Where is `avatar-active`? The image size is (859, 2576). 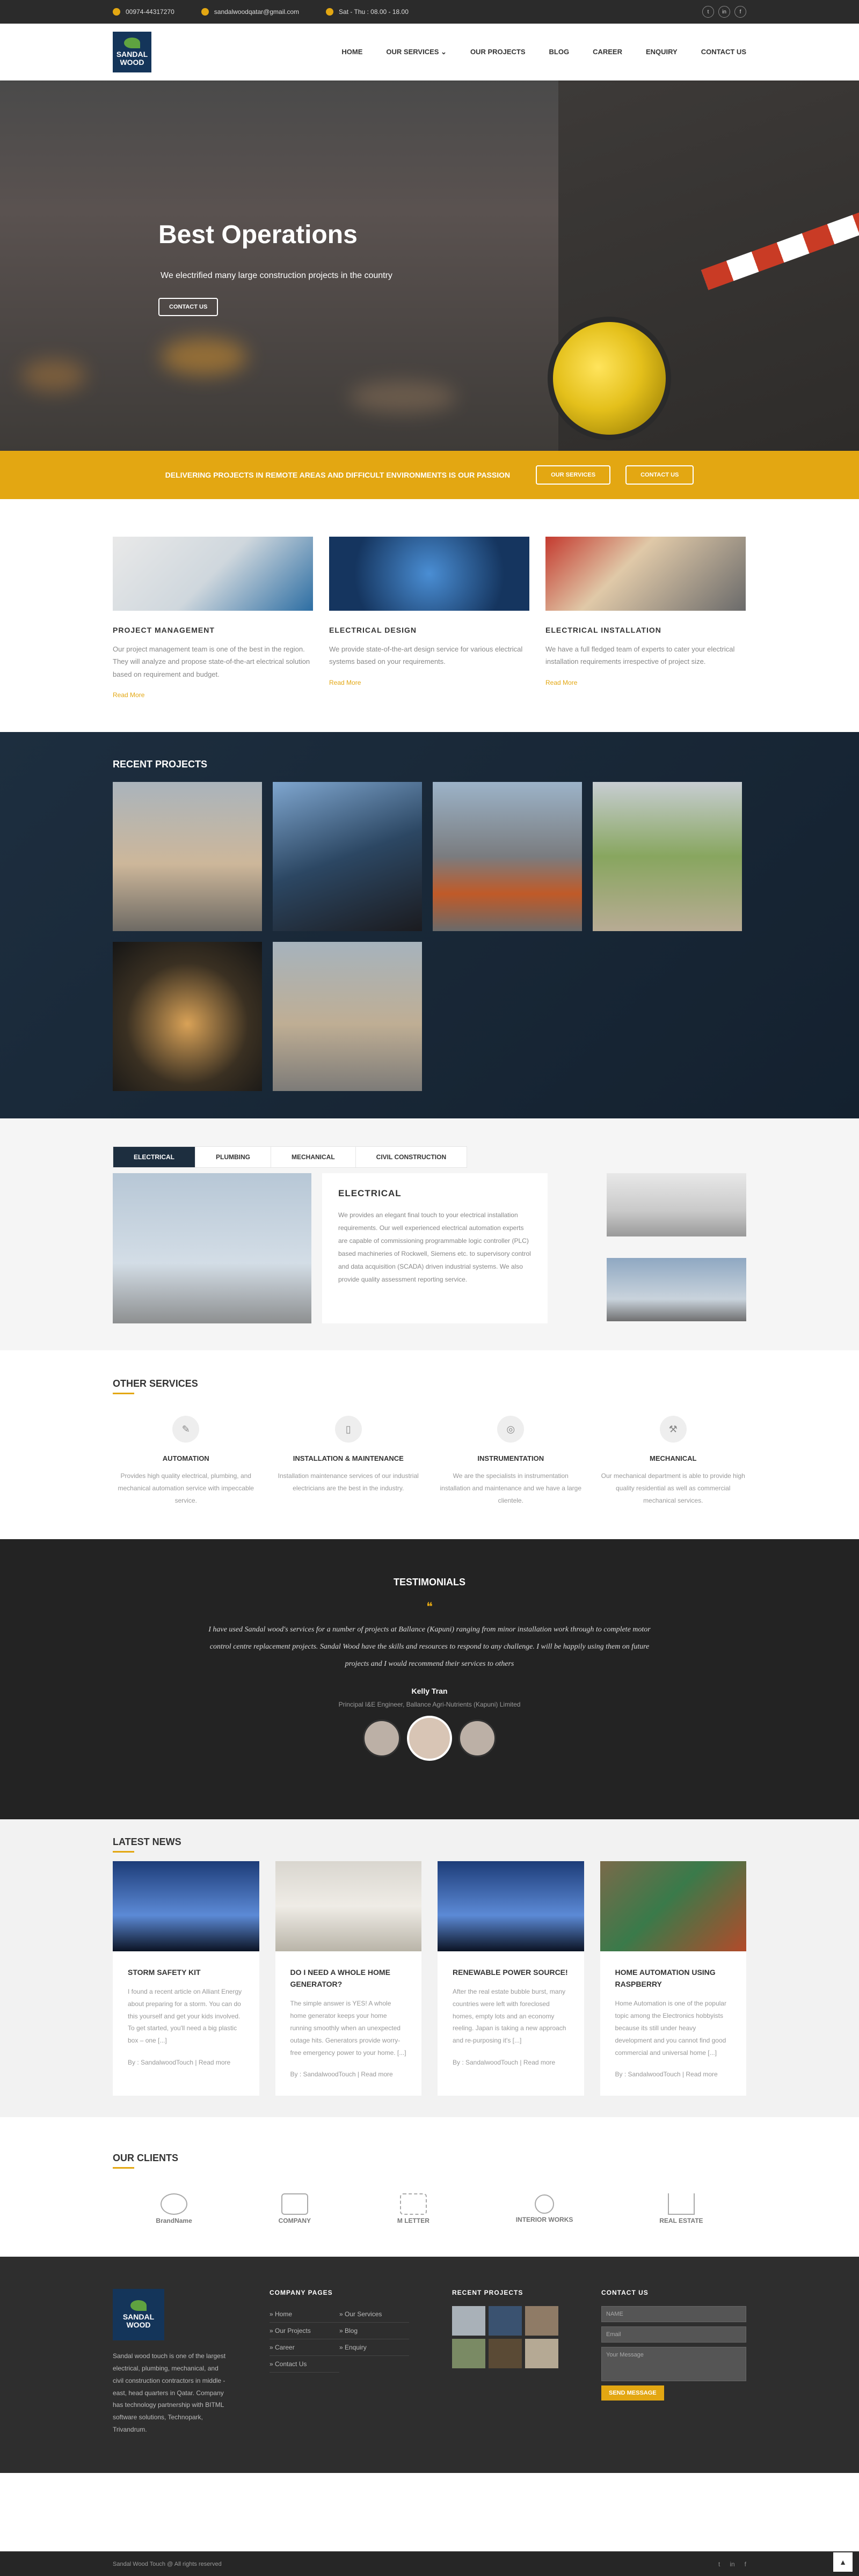 avatar-active is located at coordinates (429, 1738).